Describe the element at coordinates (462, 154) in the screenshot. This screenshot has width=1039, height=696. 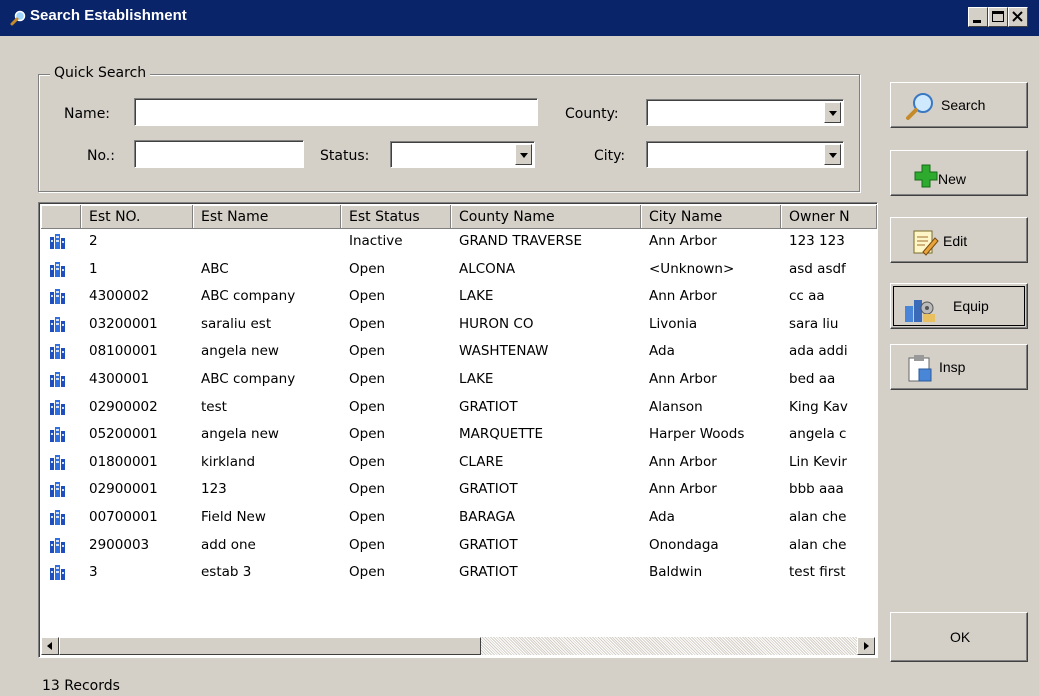
I see `status-select` at that location.